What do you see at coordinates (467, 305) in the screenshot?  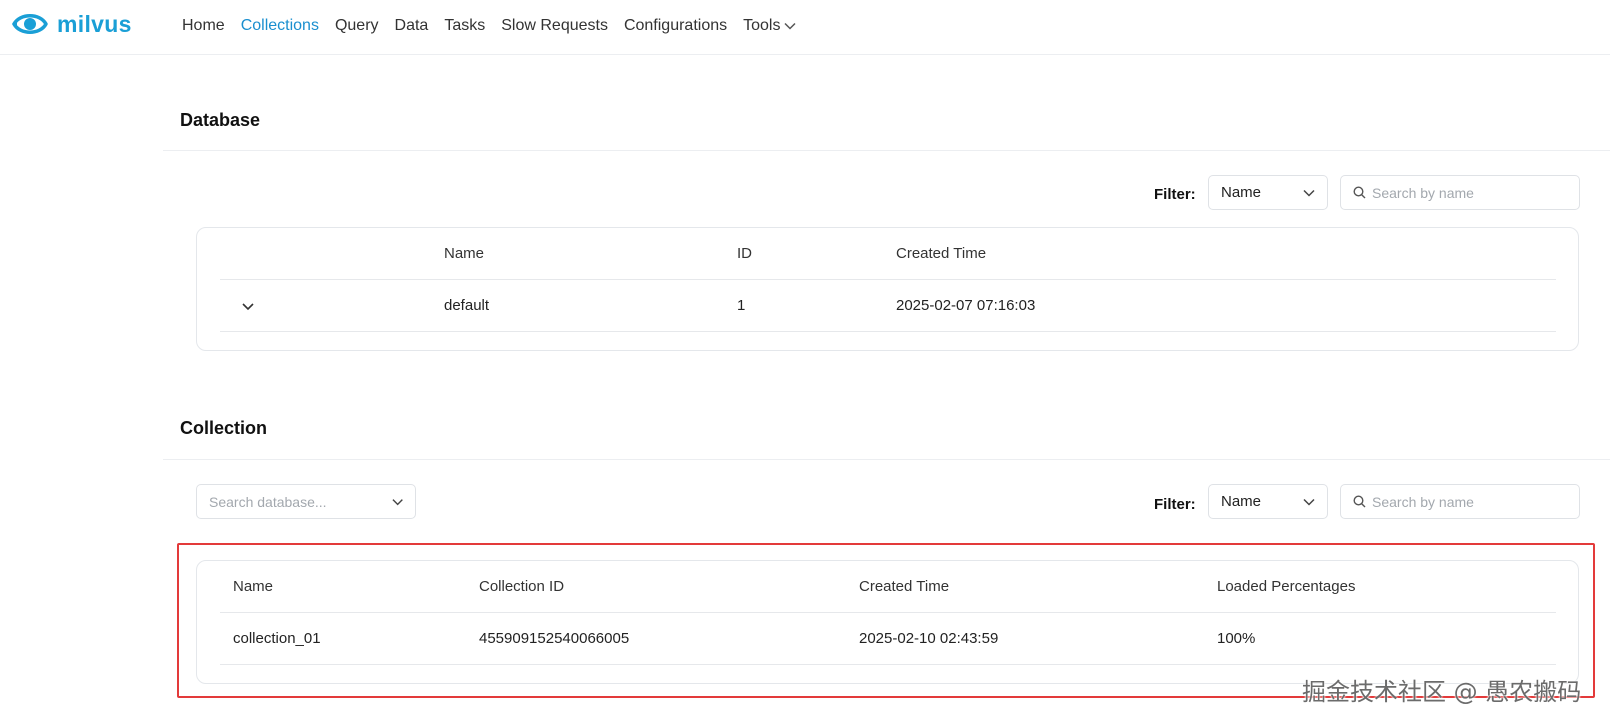 I see `database-name: default` at bounding box center [467, 305].